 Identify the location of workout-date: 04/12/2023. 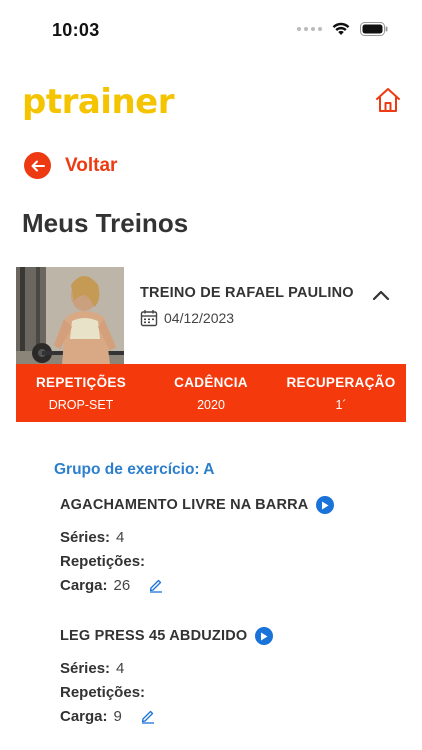
(187, 318).